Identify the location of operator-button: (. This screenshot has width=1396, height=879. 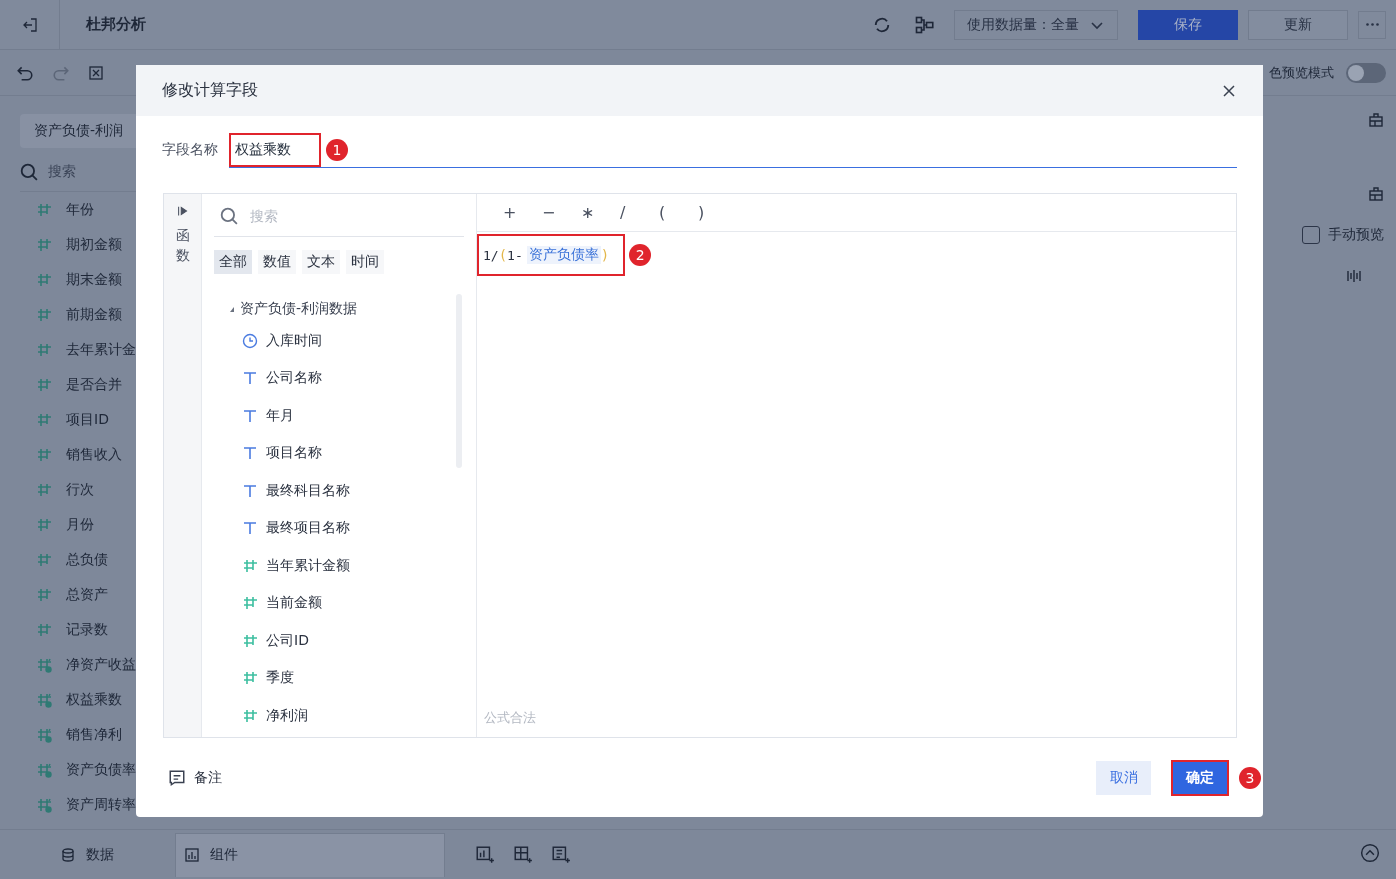
(678, 212).